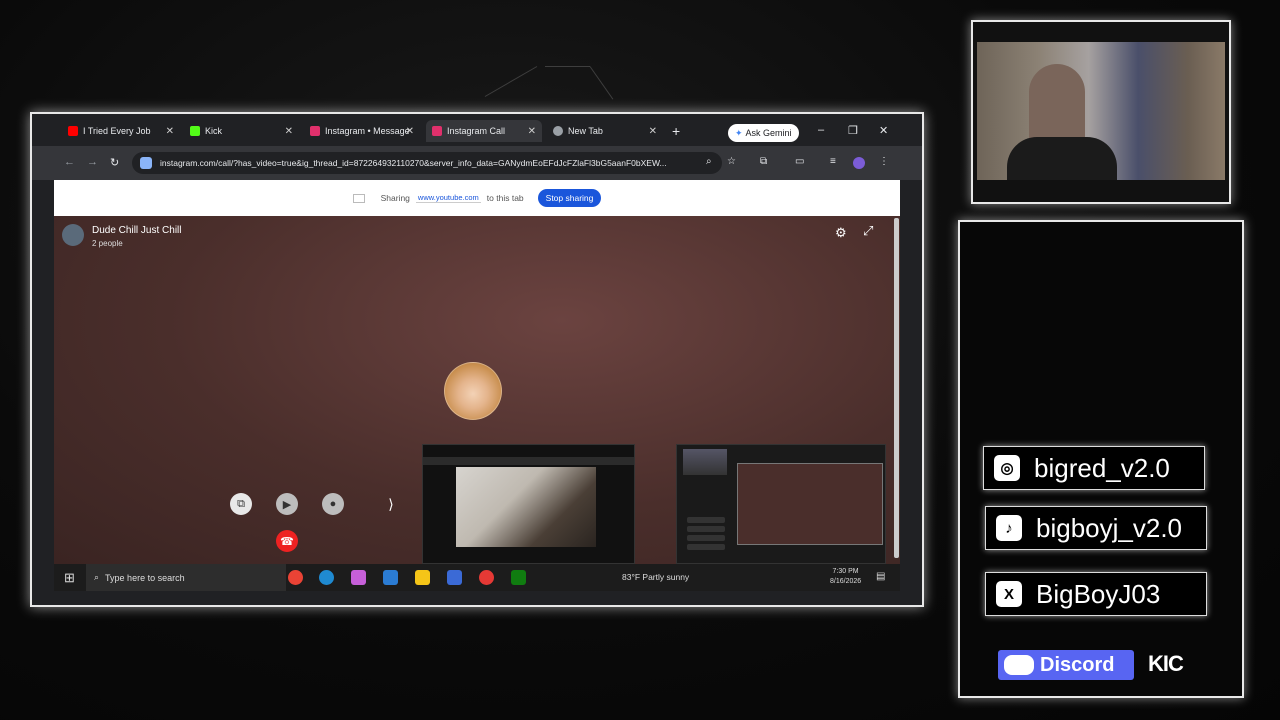  What do you see at coordinates (486, 577) in the screenshot?
I see `obs-taskbar-icon` at bounding box center [486, 577].